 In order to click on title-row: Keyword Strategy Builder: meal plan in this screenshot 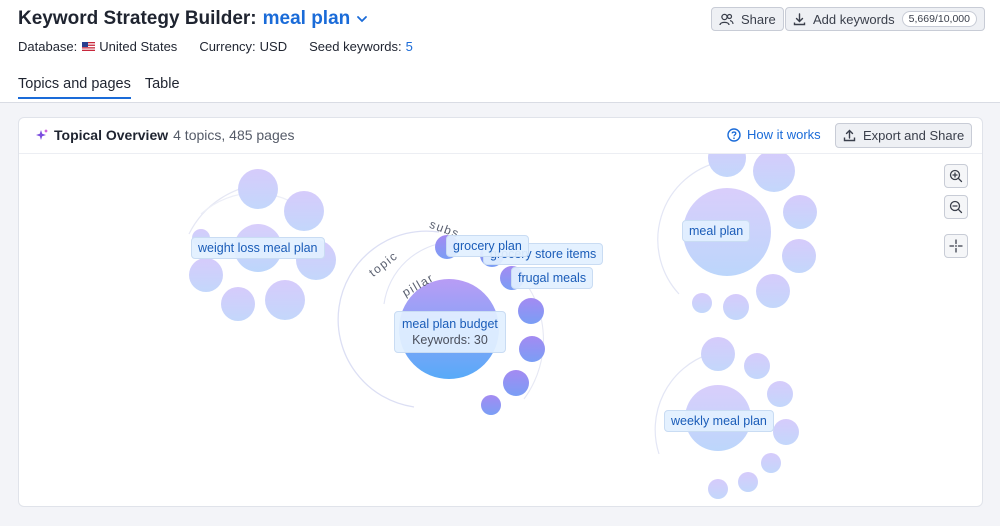, I will do `click(193, 19)`.